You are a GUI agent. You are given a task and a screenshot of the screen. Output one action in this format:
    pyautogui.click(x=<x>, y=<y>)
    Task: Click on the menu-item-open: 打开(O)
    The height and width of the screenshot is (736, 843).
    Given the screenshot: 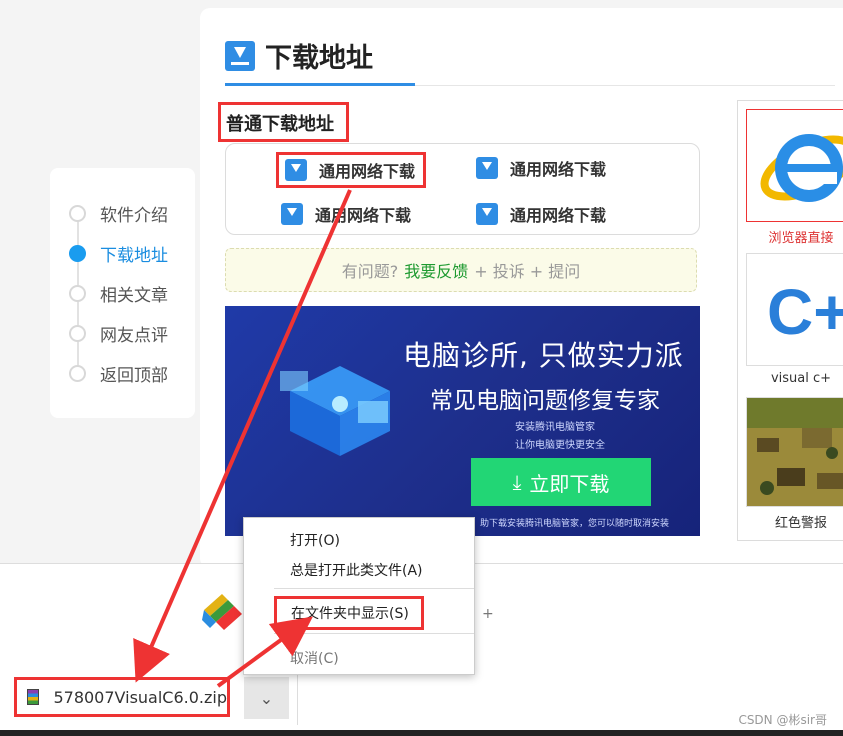 What is the action you would take?
    pyautogui.click(x=315, y=540)
    